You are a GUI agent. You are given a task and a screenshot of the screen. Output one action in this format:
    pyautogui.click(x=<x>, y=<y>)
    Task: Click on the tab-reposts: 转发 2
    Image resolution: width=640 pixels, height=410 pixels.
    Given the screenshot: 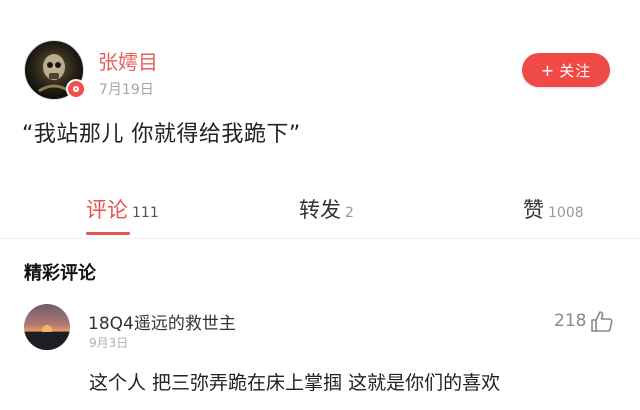 What is the action you would take?
    pyautogui.click(x=326, y=209)
    